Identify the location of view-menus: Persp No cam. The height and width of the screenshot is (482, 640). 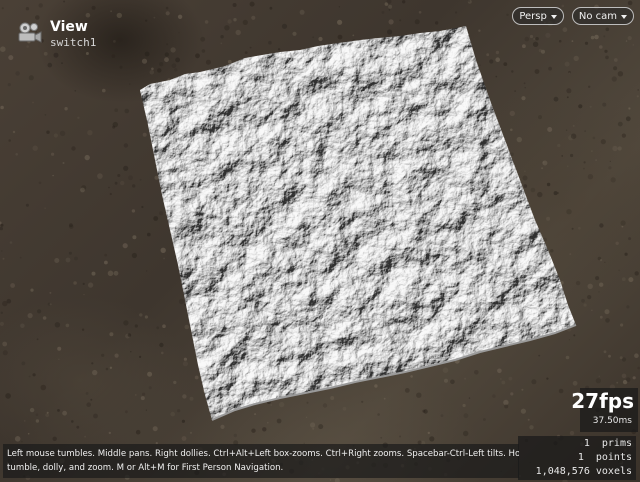
(573, 16).